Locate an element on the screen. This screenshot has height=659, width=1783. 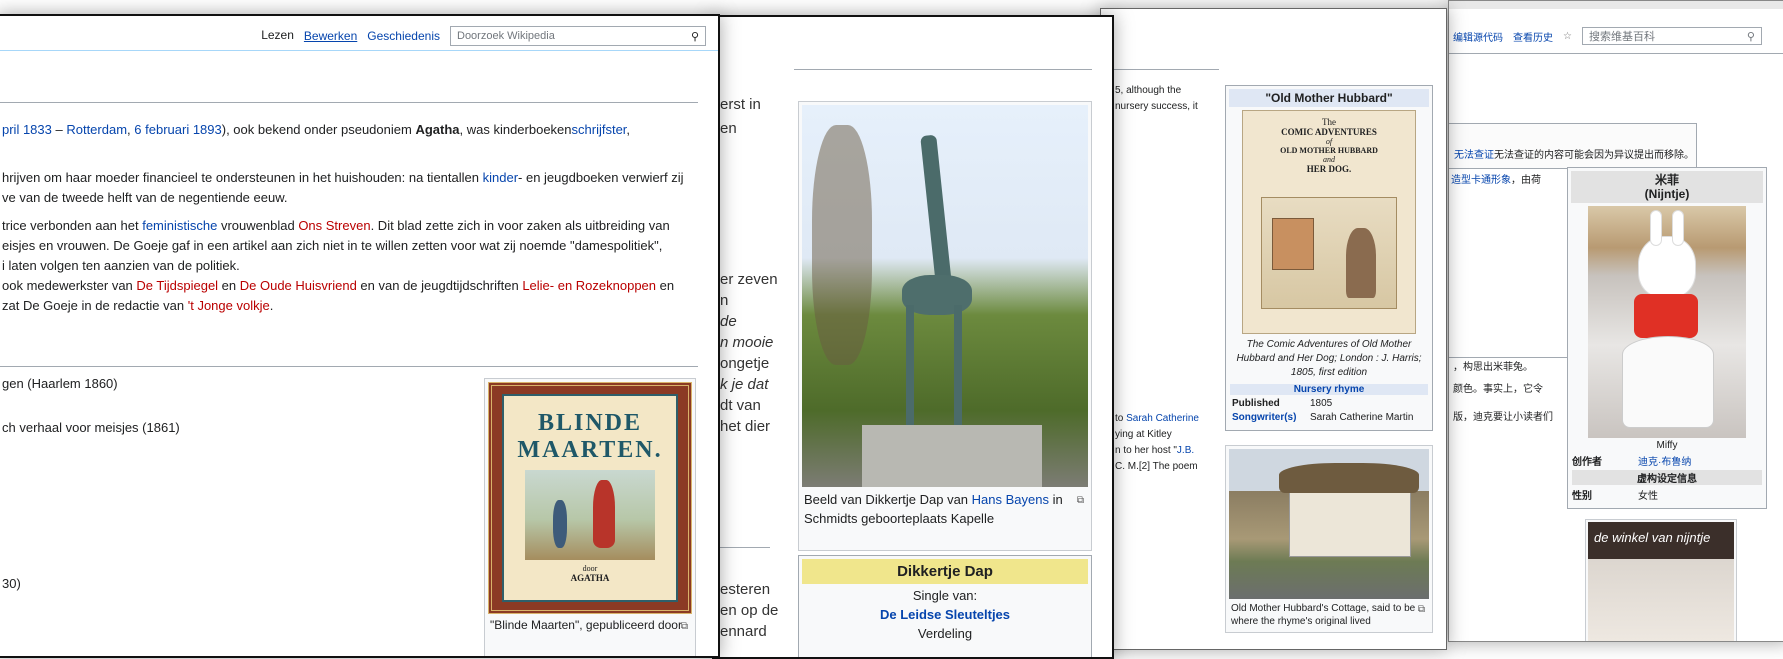
article-text-bottom: esteren en op de ennard is located at coordinates (749, 610).